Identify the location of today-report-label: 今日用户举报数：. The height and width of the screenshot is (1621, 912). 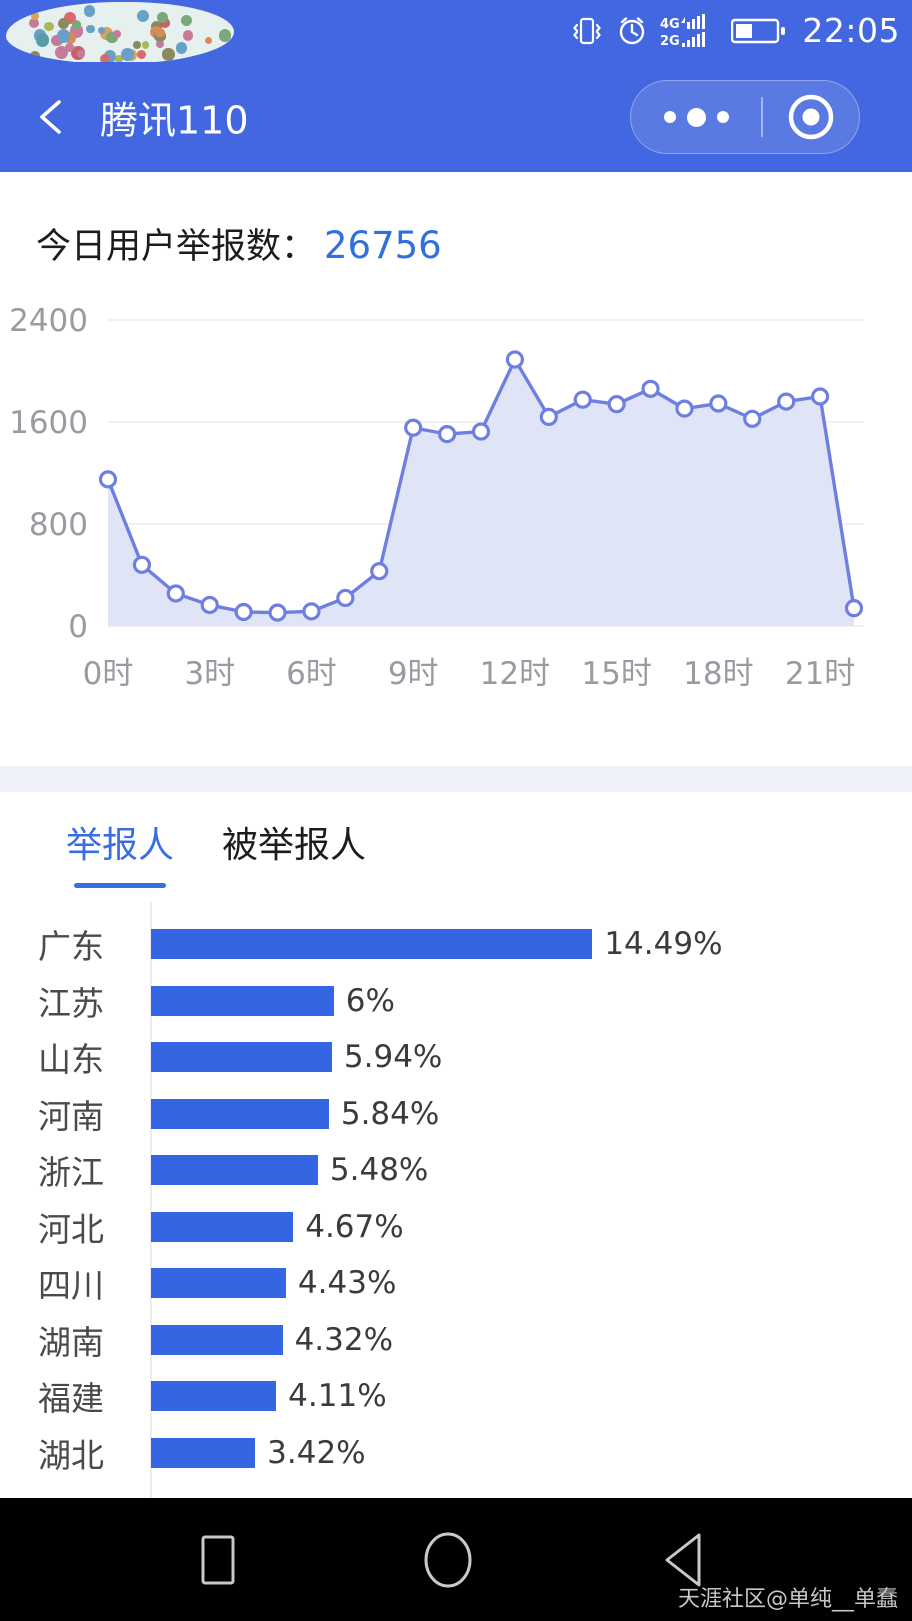
(176, 247).